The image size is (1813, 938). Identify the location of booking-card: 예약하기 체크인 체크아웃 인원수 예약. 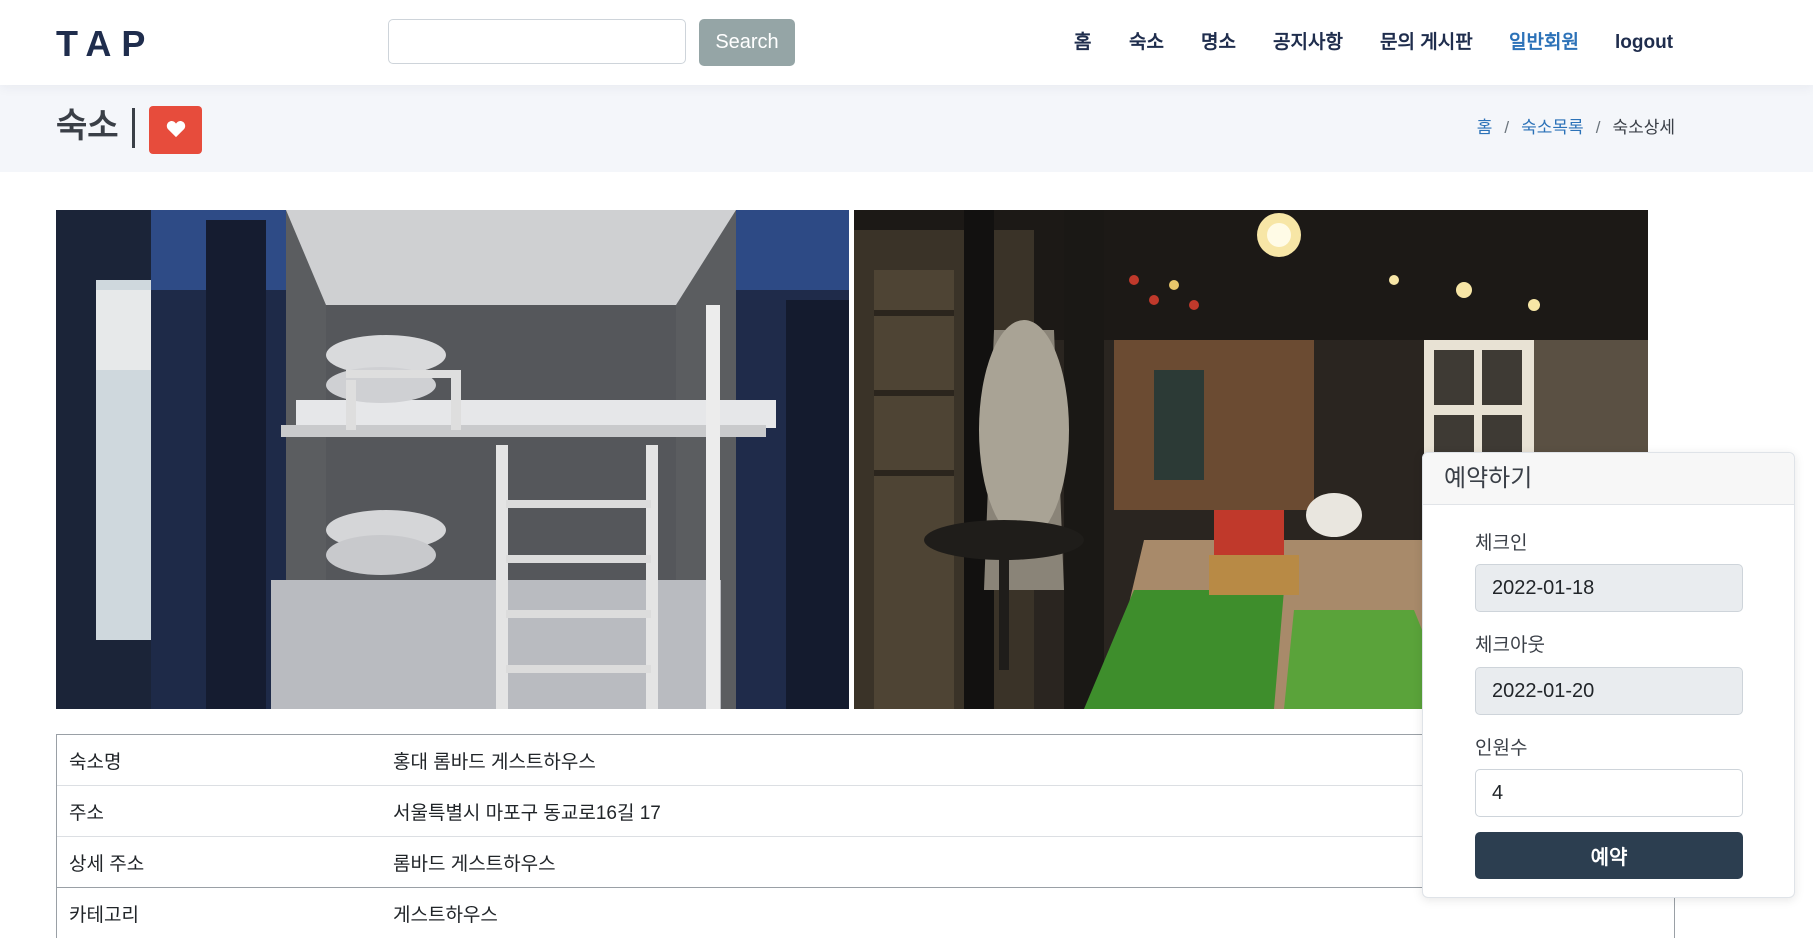
(1608, 675).